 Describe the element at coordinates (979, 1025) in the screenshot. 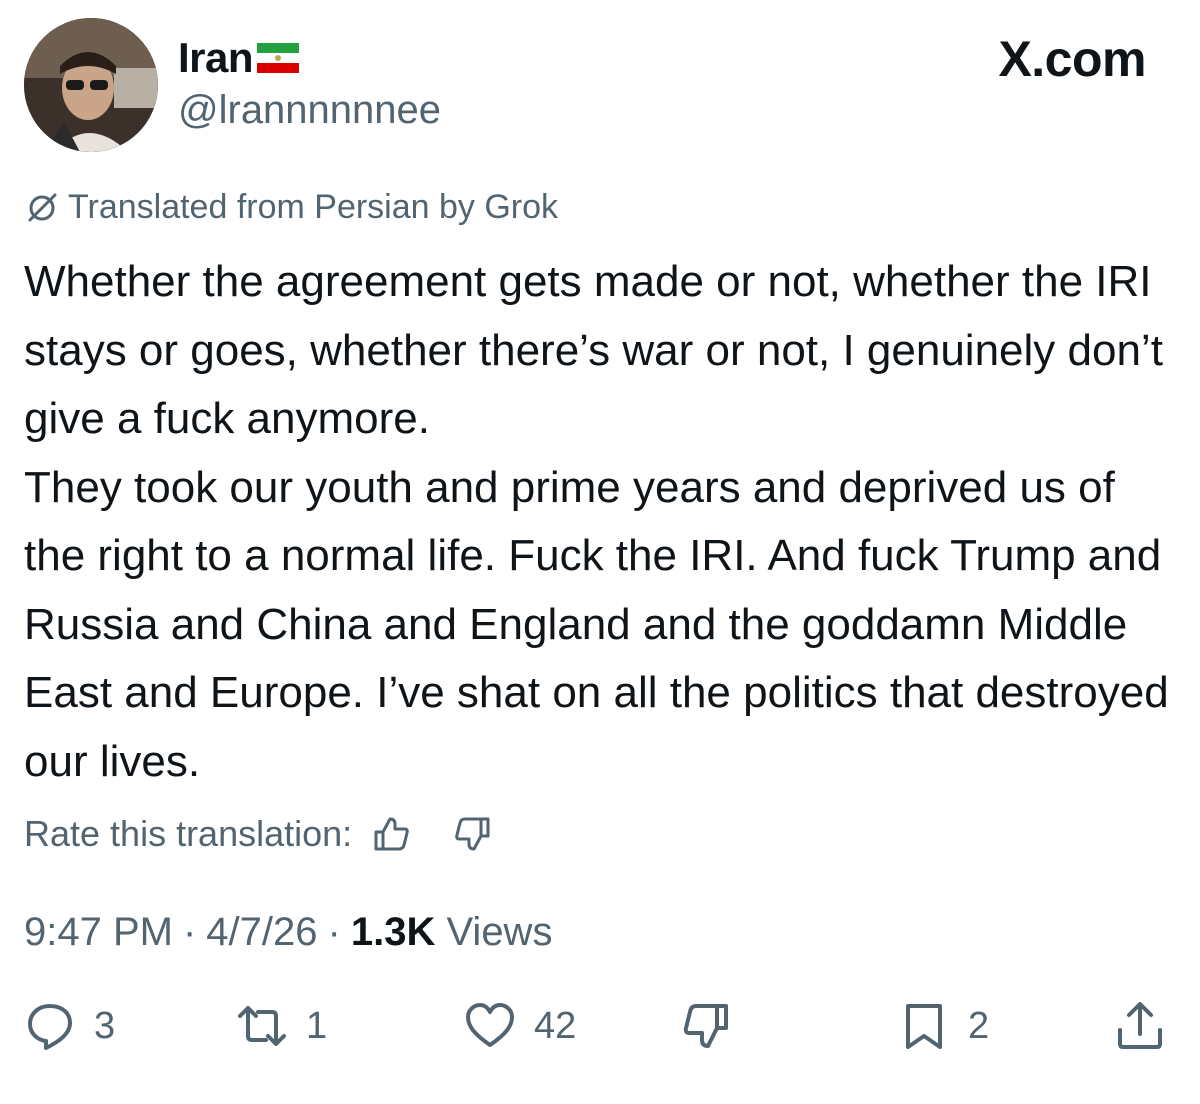

I see `bookmark-count: 2` at that location.